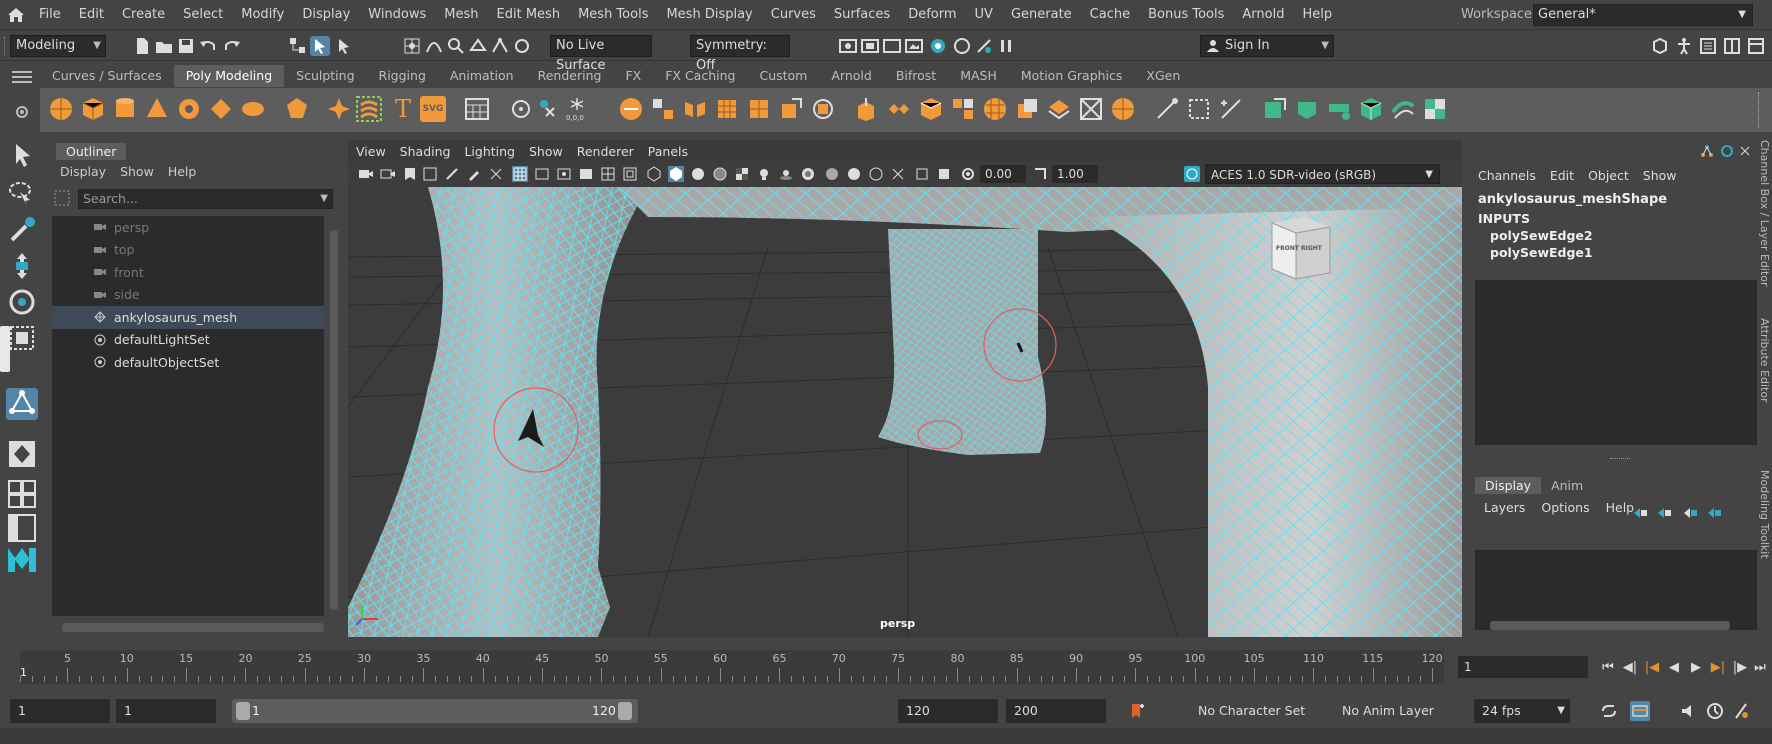  I want to click on use-default-material-icon, so click(698, 174).